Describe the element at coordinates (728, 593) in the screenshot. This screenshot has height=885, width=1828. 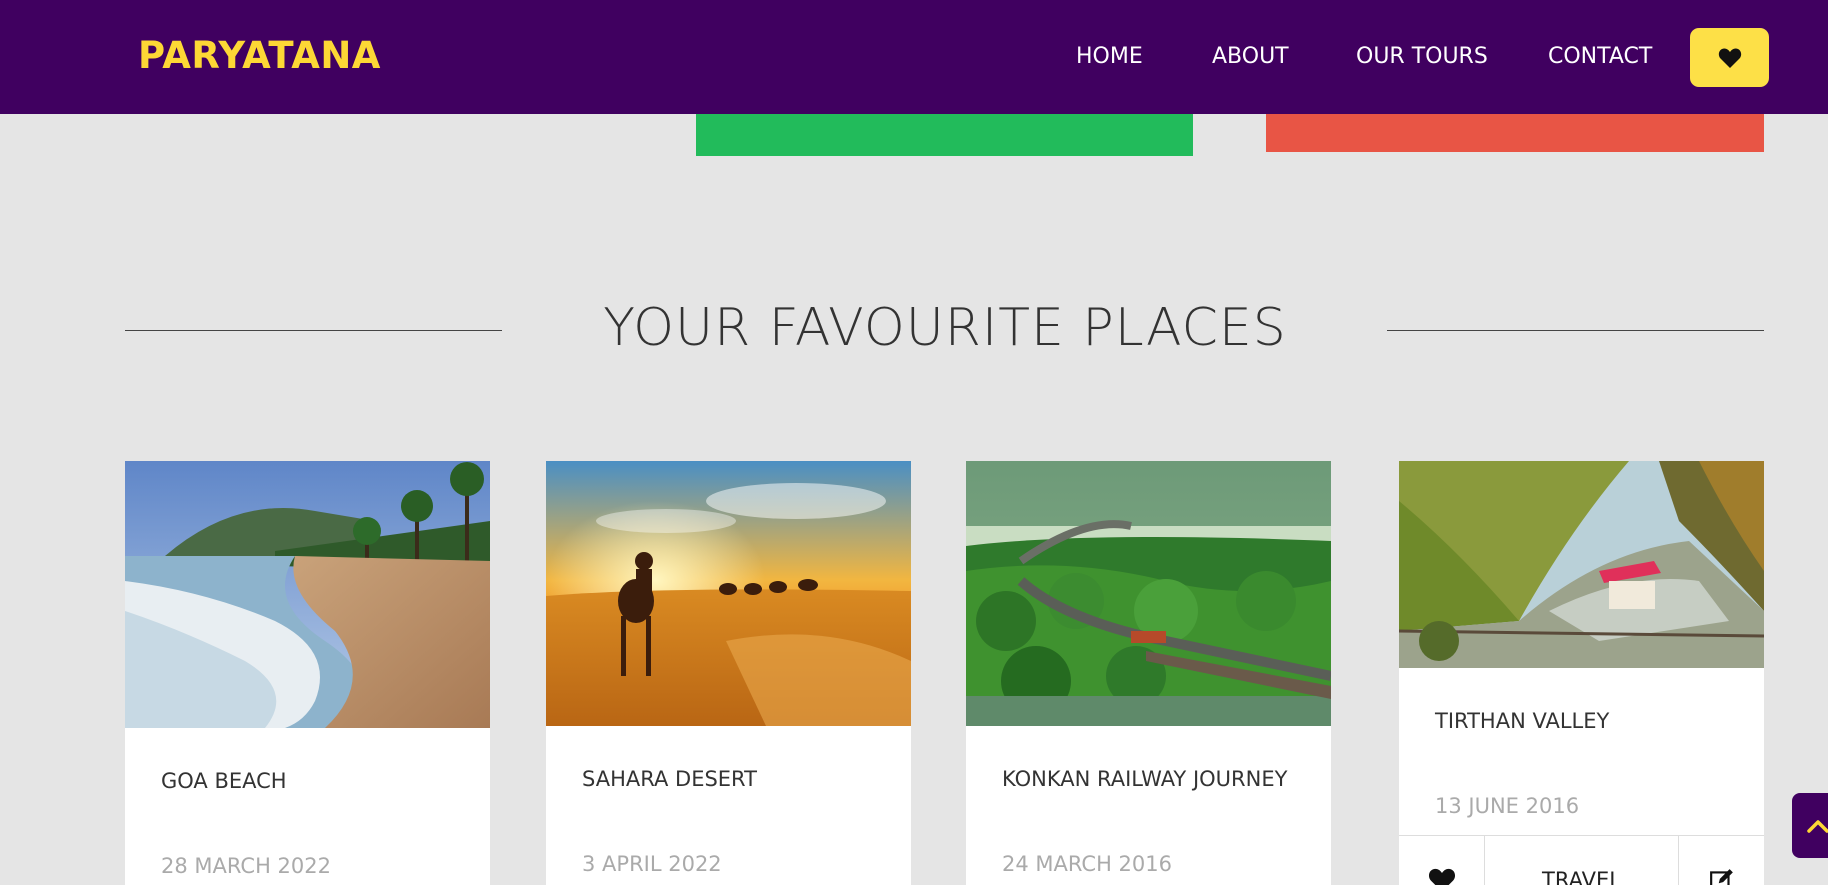
I see `sahara-desert-image` at that location.